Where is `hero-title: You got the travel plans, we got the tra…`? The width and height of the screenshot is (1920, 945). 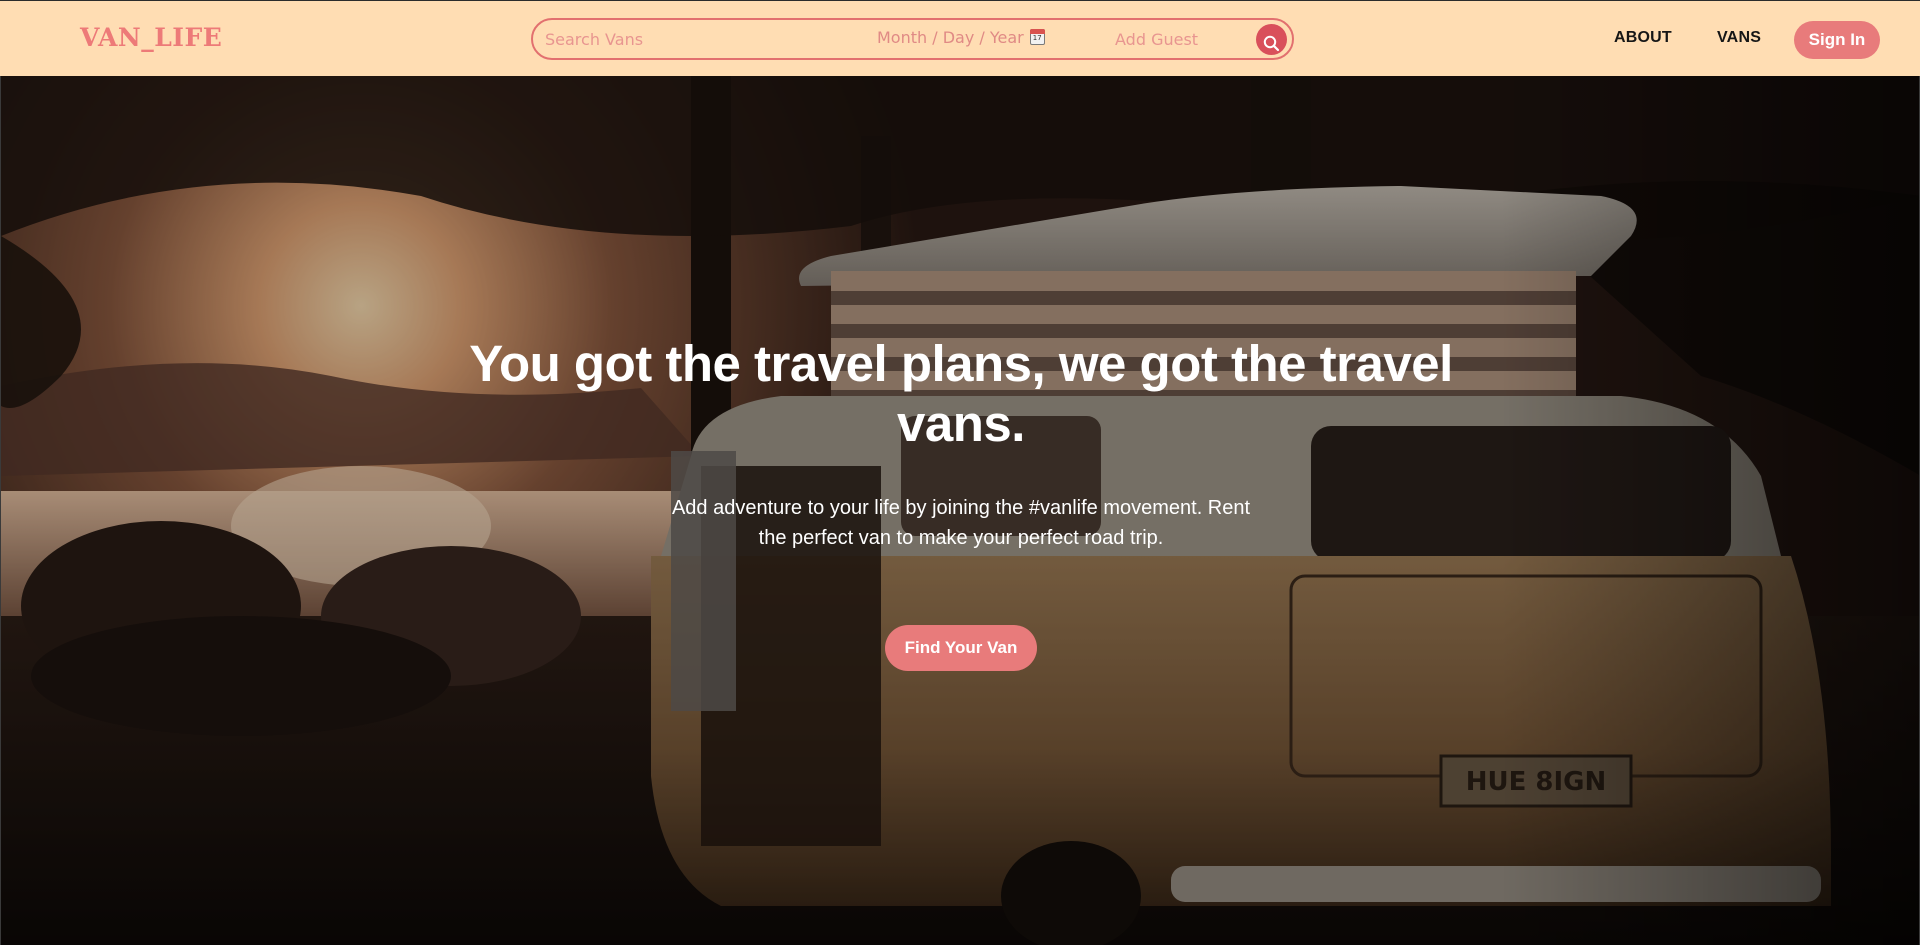 hero-title: You got the travel plans, we got the tra… is located at coordinates (961, 393).